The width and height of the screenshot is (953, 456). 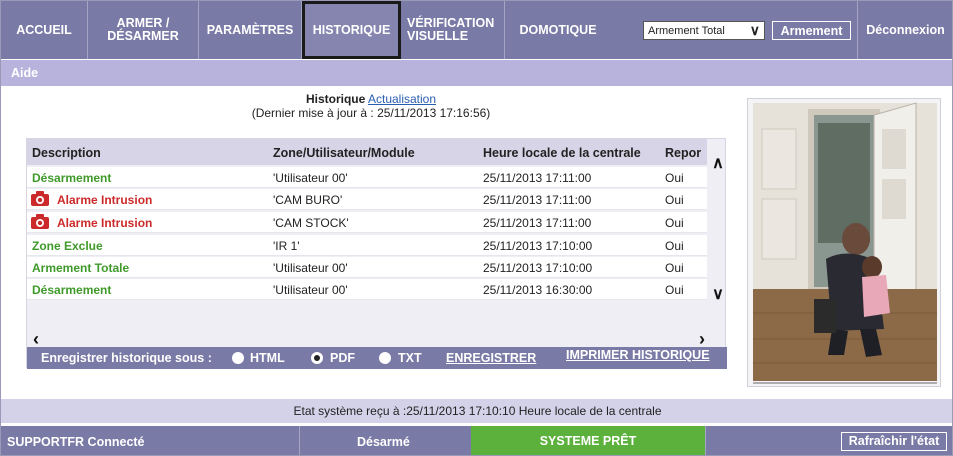 What do you see at coordinates (267, 358) in the screenshot?
I see `format-label-html: HTML` at bounding box center [267, 358].